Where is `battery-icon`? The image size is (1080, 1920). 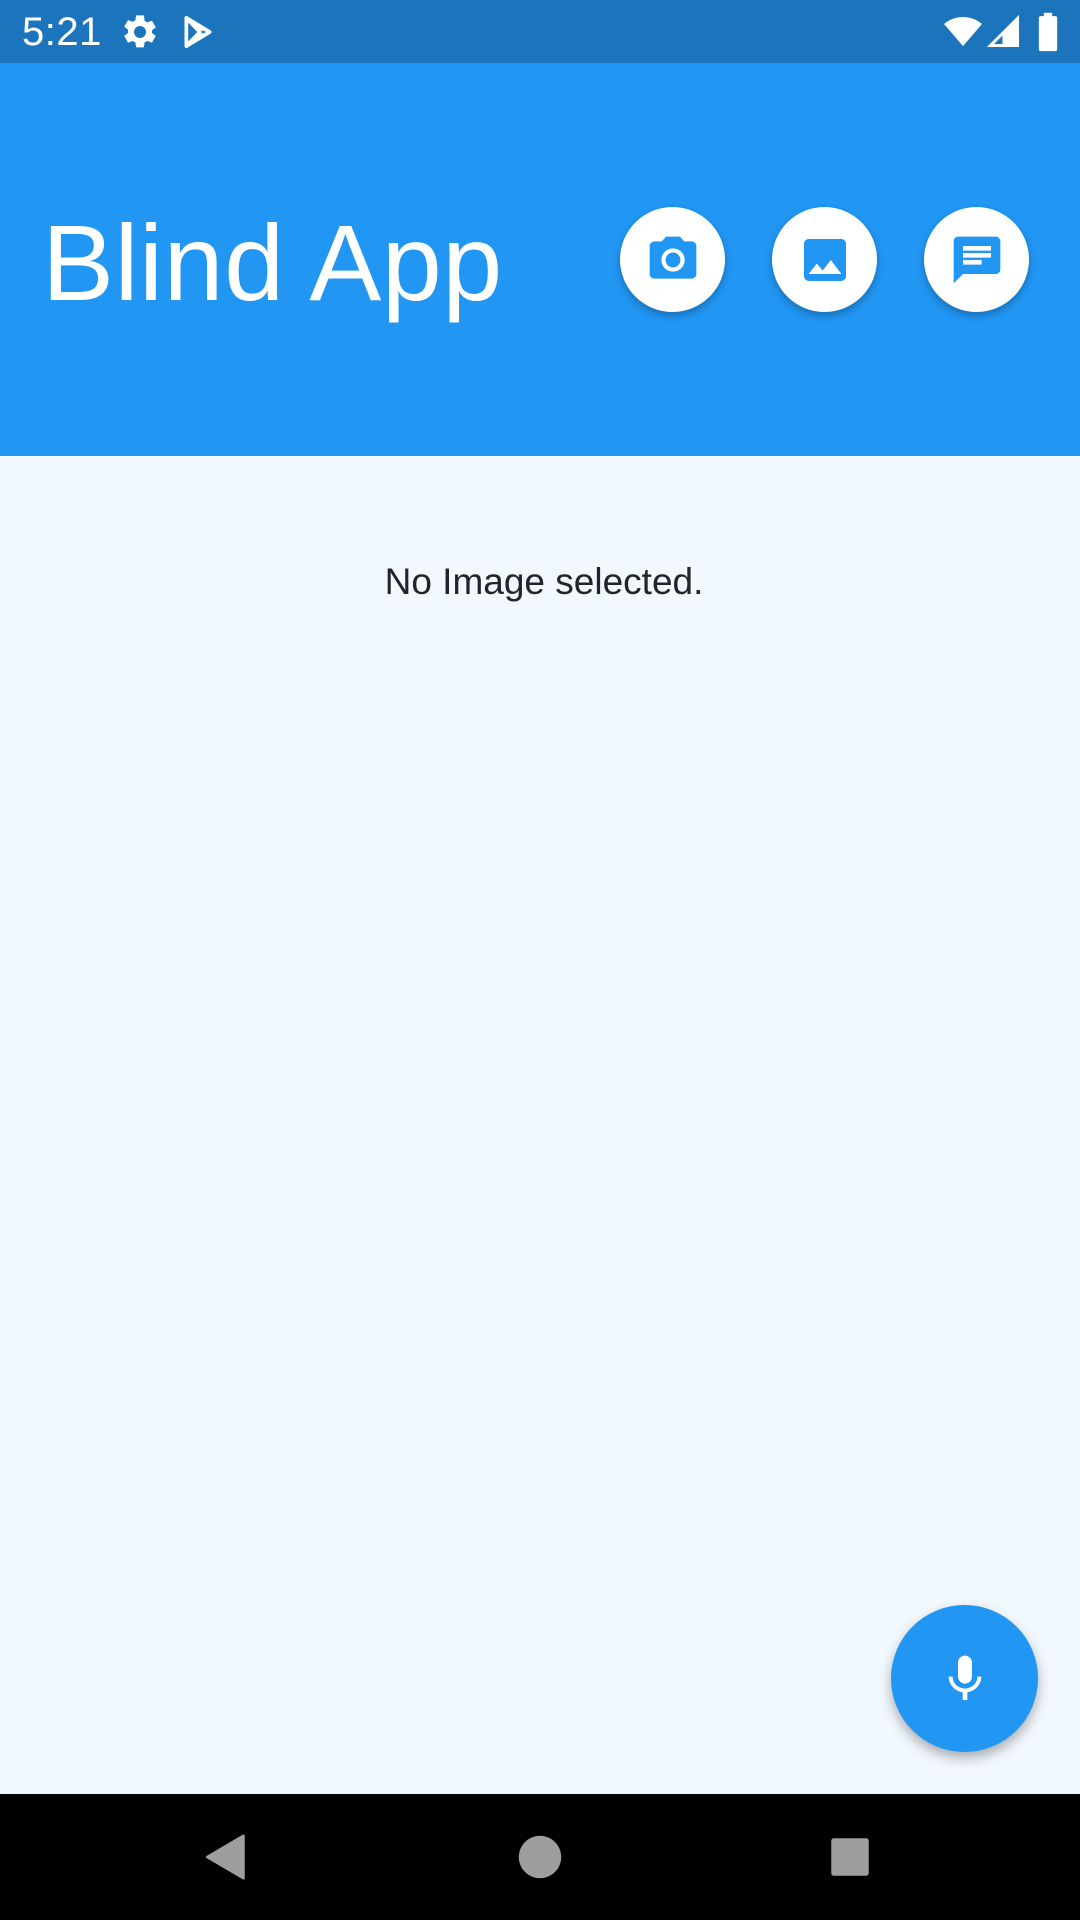 battery-icon is located at coordinates (1048, 32).